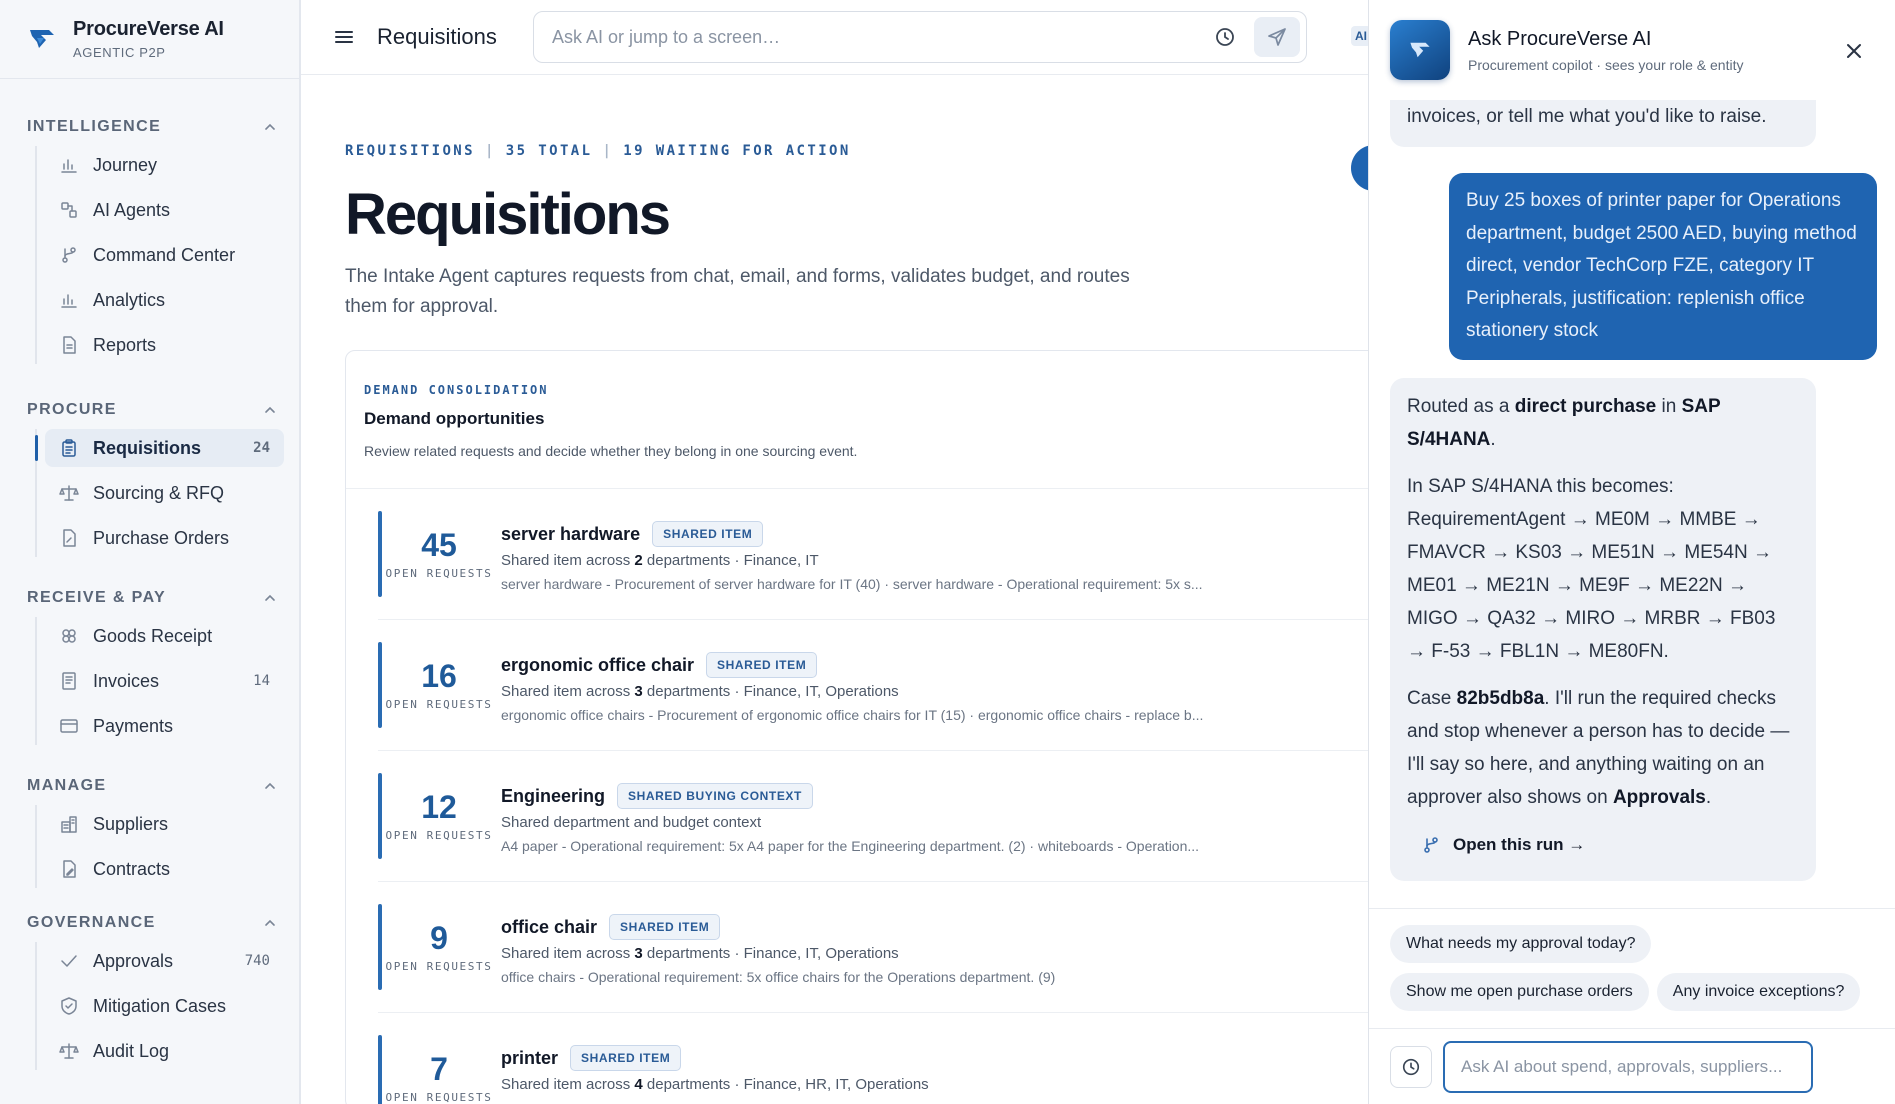 The height and width of the screenshot is (1104, 1895). I want to click on history-icon, so click(1225, 37).